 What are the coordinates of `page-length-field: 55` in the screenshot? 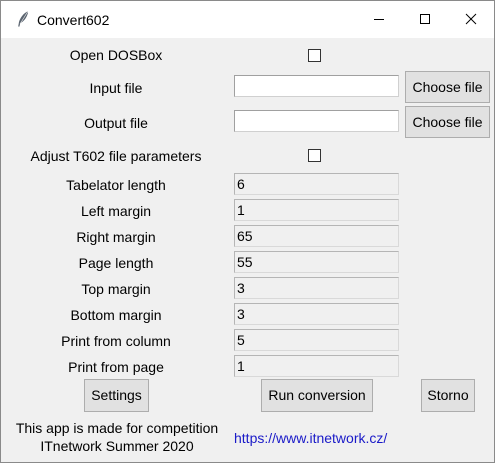 It's located at (316, 262).